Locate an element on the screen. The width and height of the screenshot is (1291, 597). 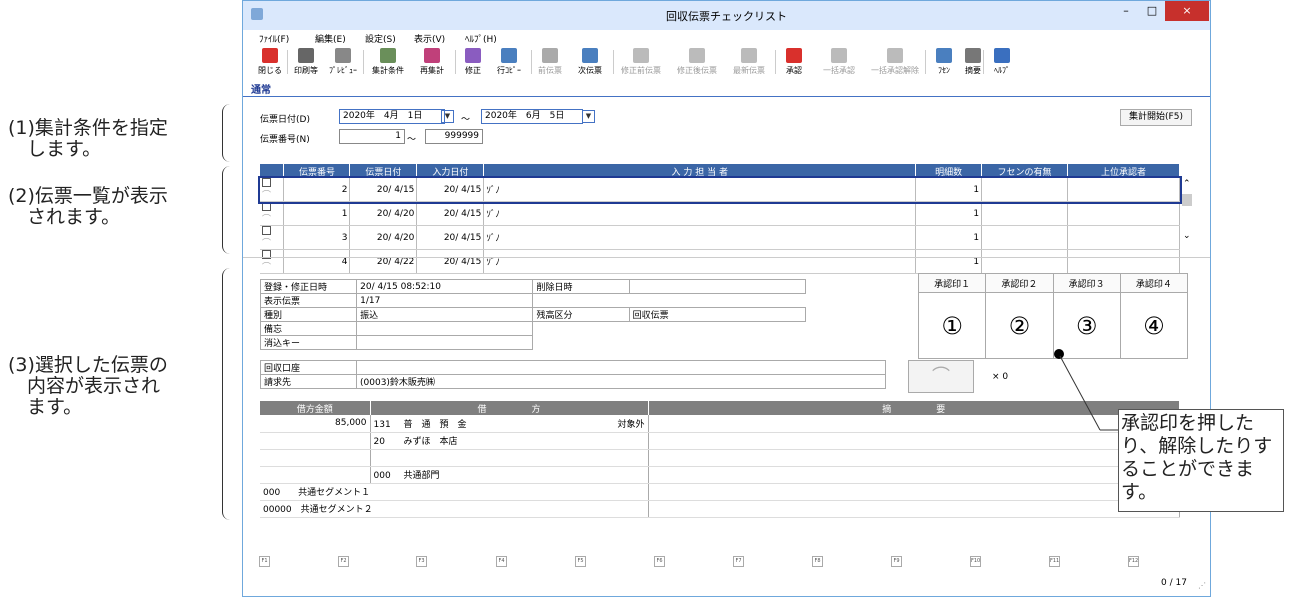
list-header-date: 伝票日付 is located at coordinates (383, 171).